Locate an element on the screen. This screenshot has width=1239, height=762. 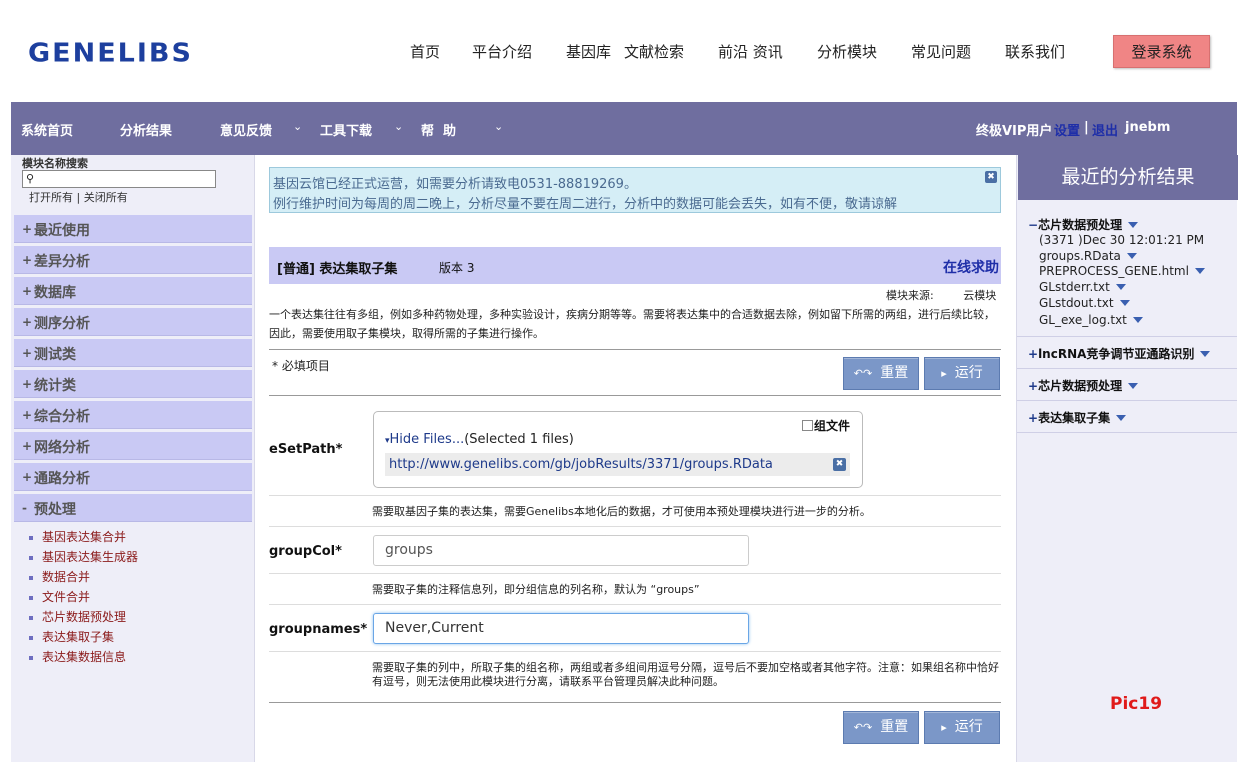
recent-file-item: PREPROCESS_GENE.html is located at coordinates (1122, 271).